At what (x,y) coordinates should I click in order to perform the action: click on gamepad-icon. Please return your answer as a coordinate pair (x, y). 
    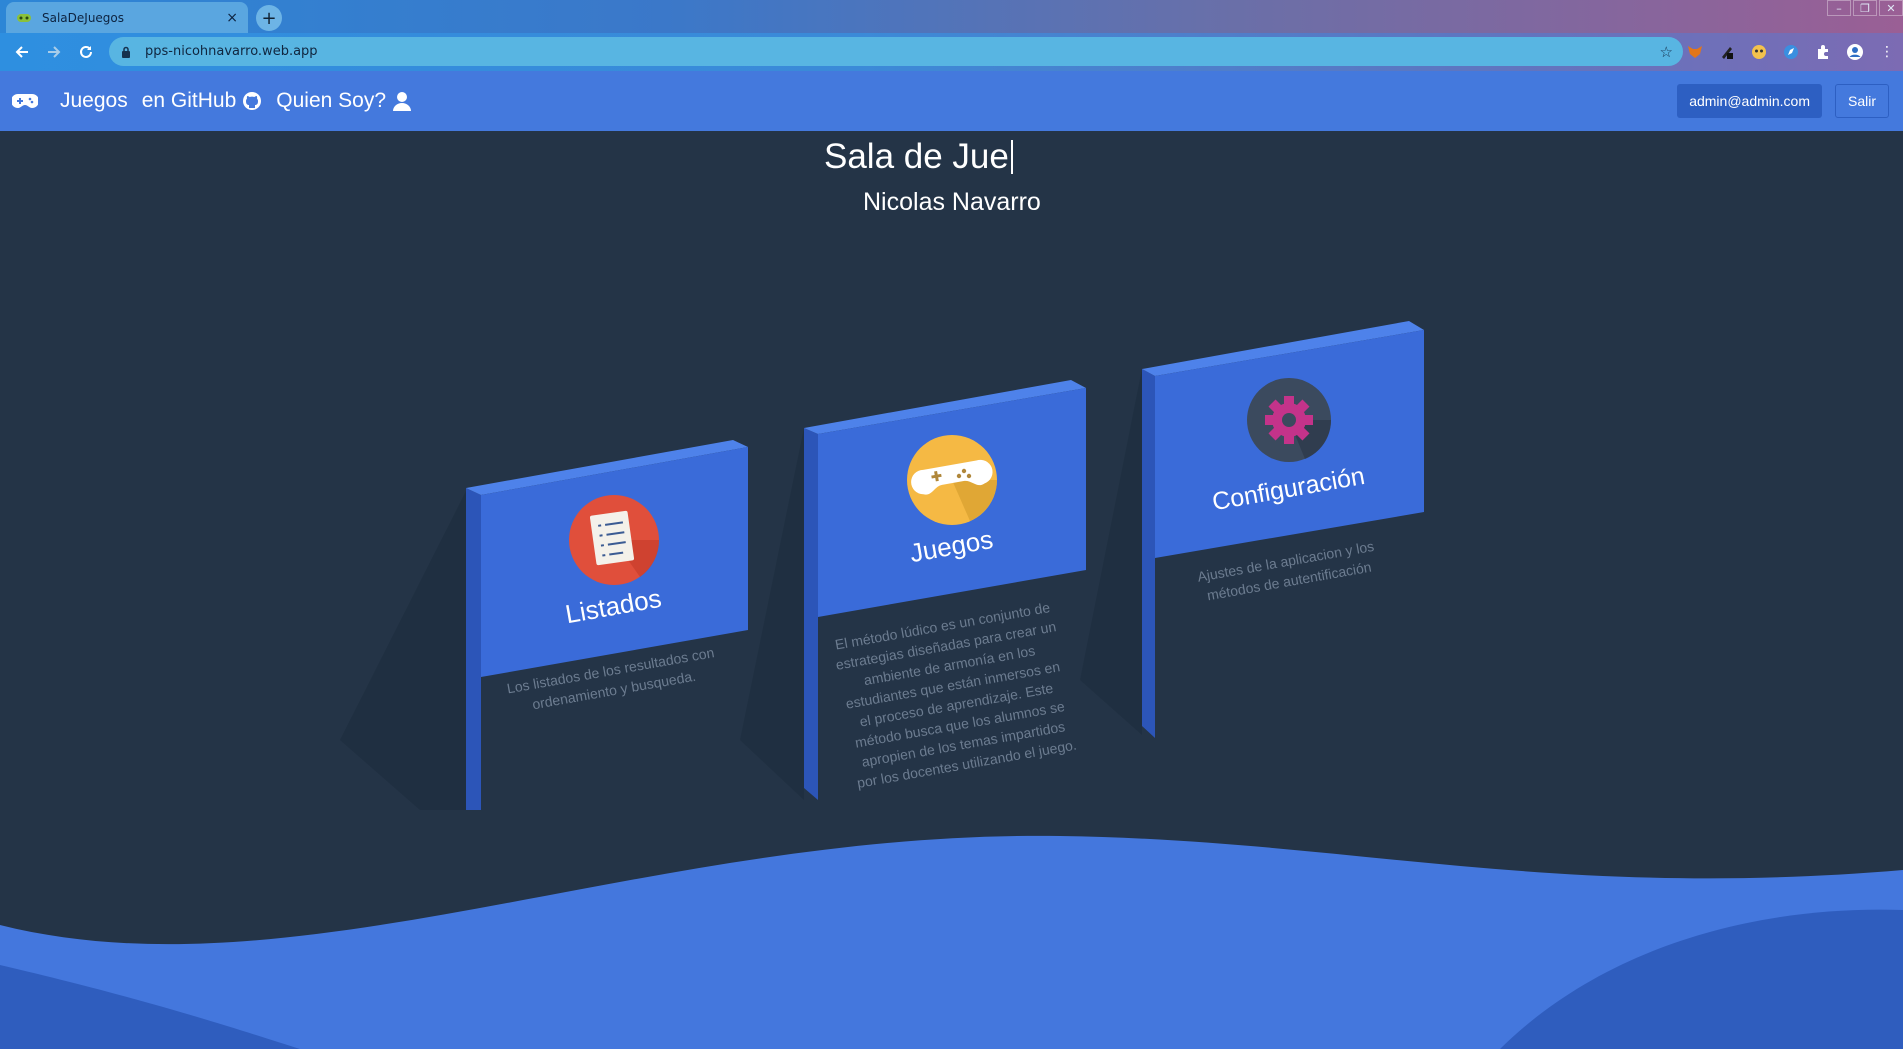
    Looking at the image, I should click on (952, 480).